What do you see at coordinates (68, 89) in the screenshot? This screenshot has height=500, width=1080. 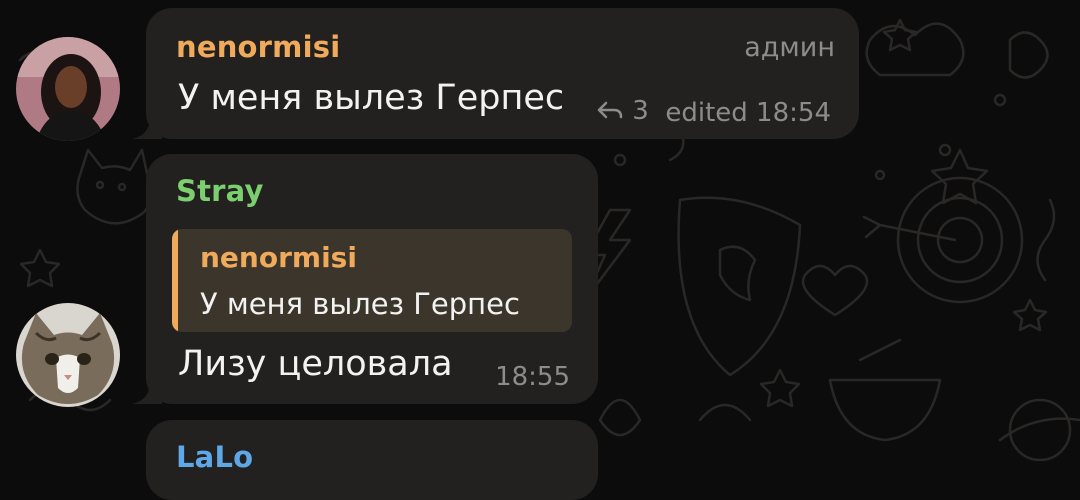 I see `avatar-nenormisi` at bounding box center [68, 89].